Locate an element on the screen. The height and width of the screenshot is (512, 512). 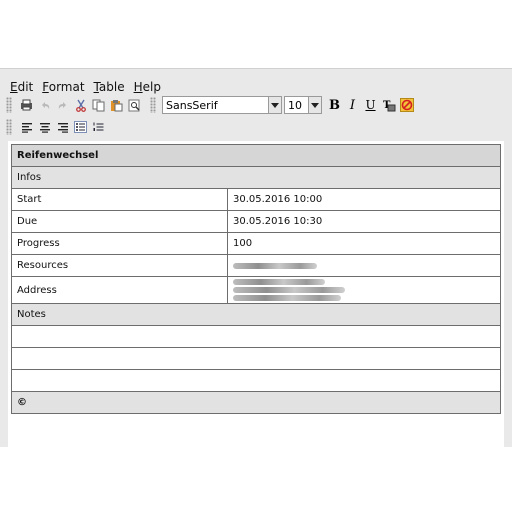
table-row: Resources is located at coordinates (256, 265).